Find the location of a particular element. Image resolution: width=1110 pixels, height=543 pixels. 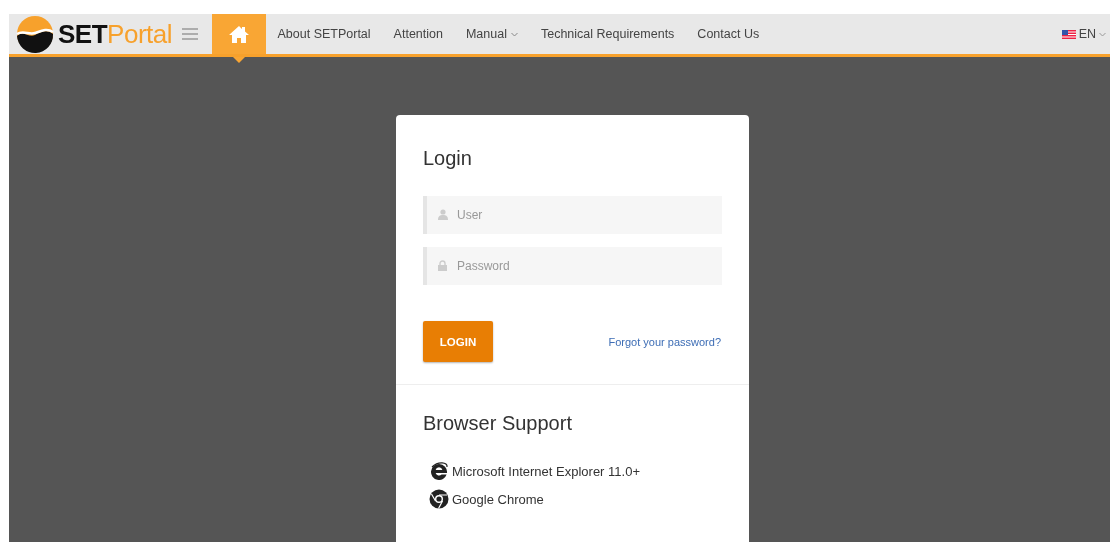

nav-link: Technical Requirements is located at coordinates (607, 34).